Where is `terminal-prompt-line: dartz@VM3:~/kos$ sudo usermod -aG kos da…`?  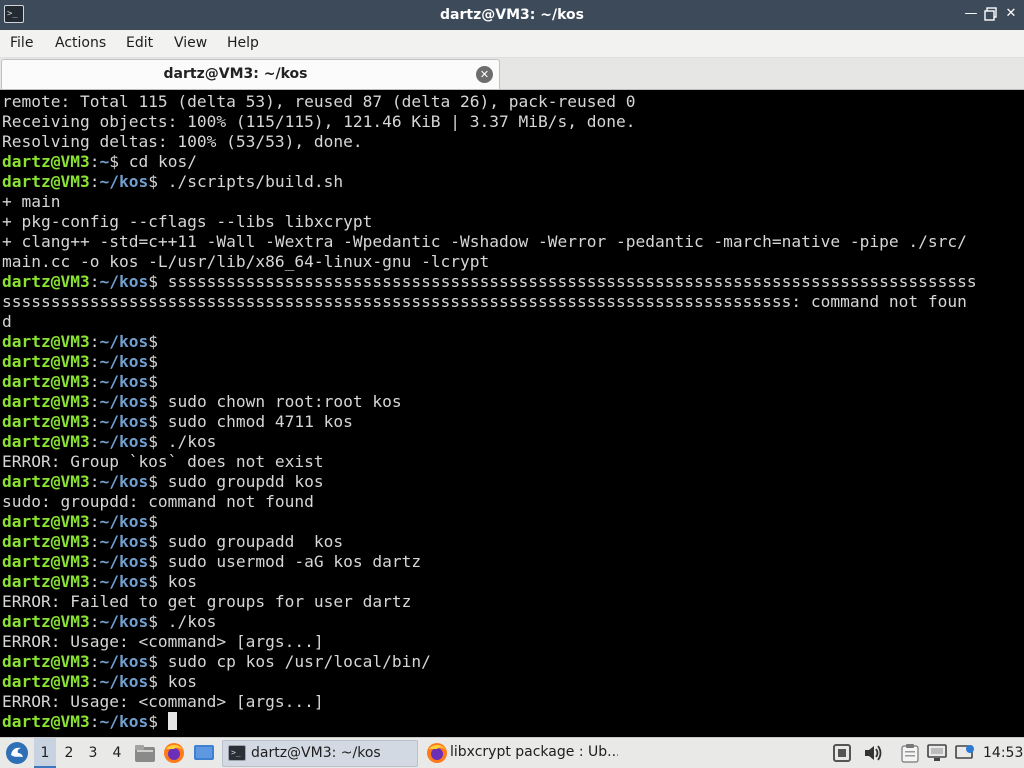
terminal-prompt-line: dartz@VM3:~/kos$ sudo usermod -aG kos da… is located at coordinates (513, 562).